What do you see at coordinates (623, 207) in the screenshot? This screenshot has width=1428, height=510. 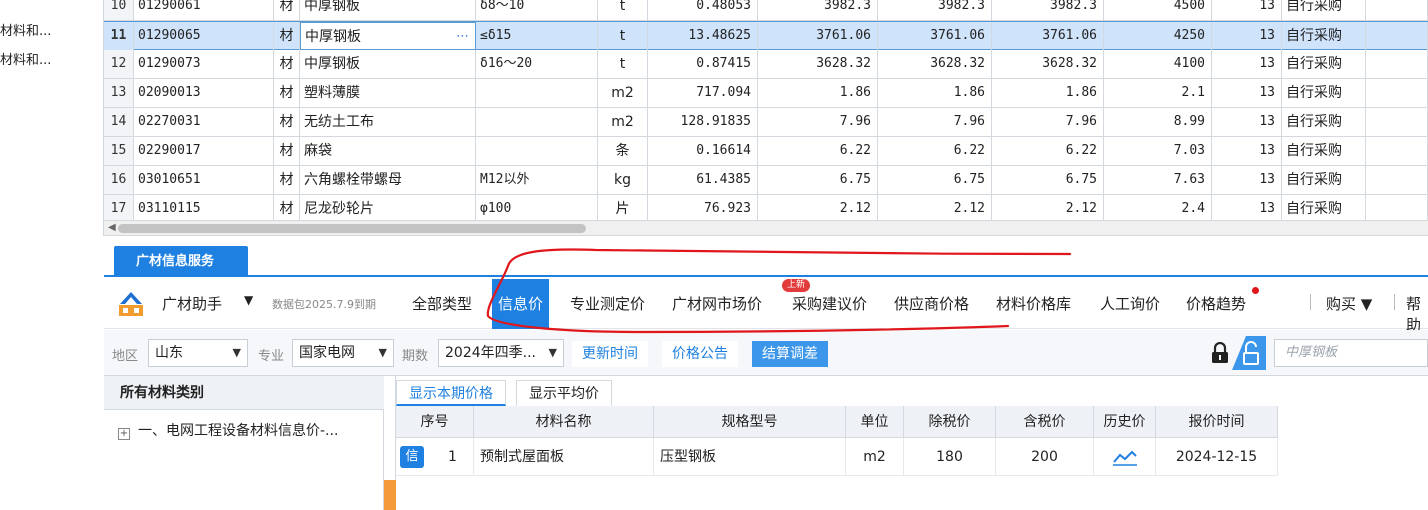 I see `unit-cell: 片` at bounding box center [623, 207].